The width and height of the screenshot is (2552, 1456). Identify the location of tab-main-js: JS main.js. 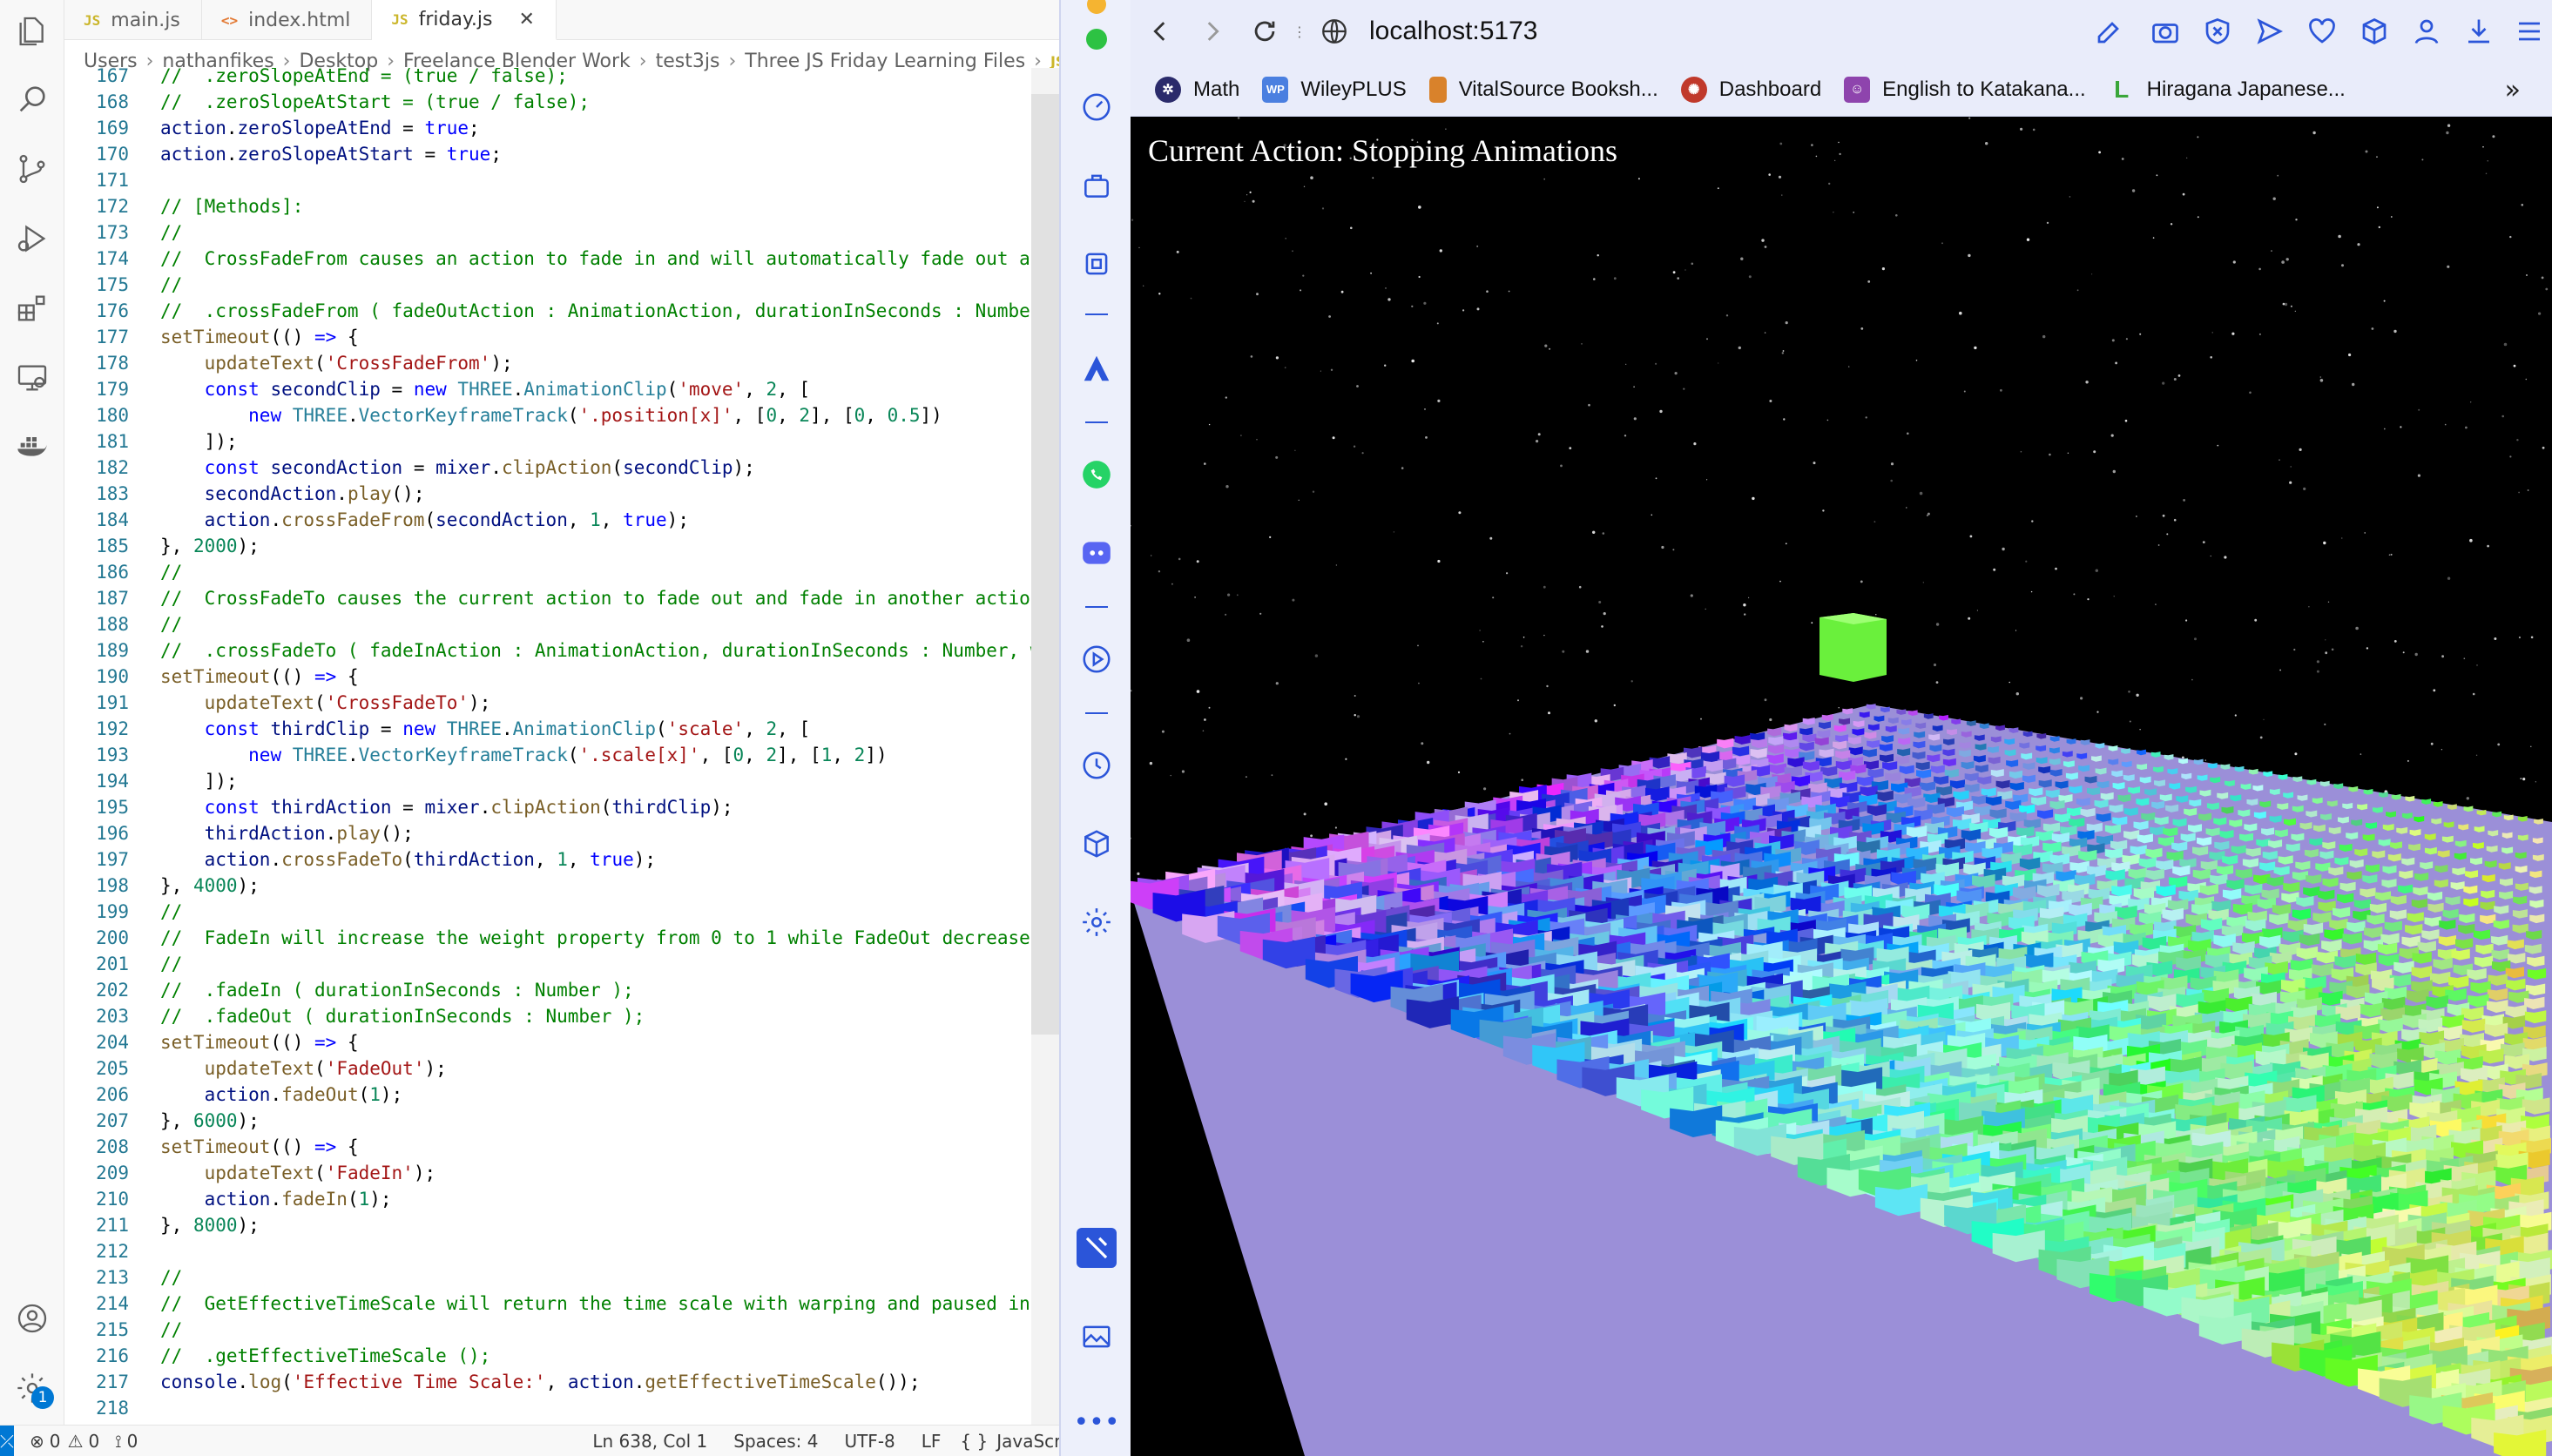
(133, 20).